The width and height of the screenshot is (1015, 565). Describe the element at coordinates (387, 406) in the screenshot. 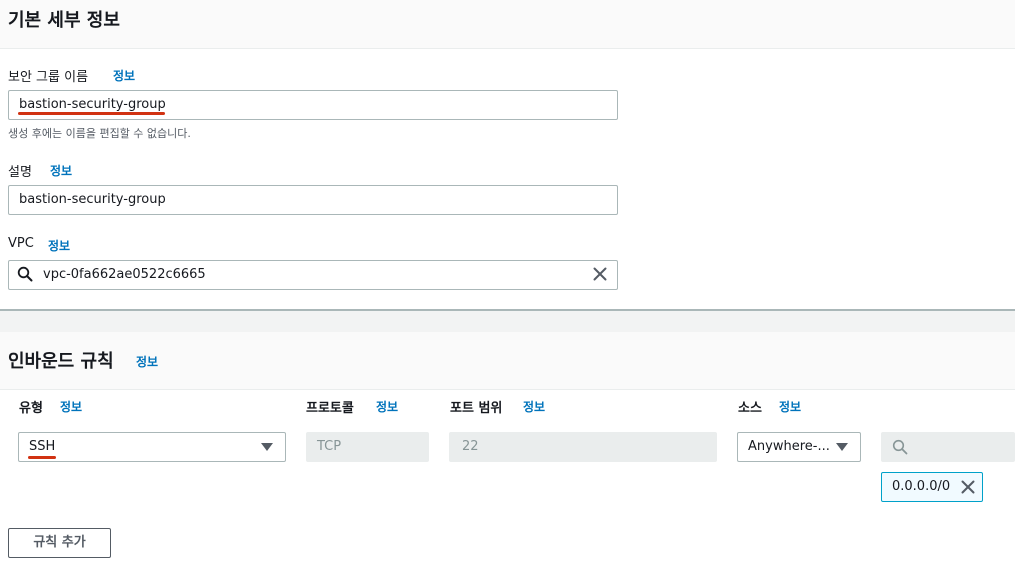

I see `col-protocol-info-link: 정보` at that location.